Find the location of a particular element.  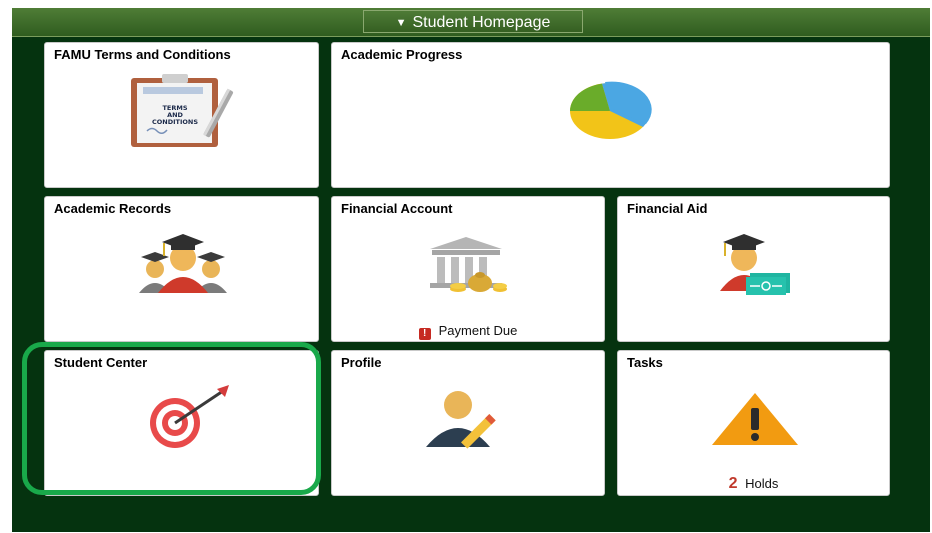

holds-label: Holds is located at coordinates (762, 483).